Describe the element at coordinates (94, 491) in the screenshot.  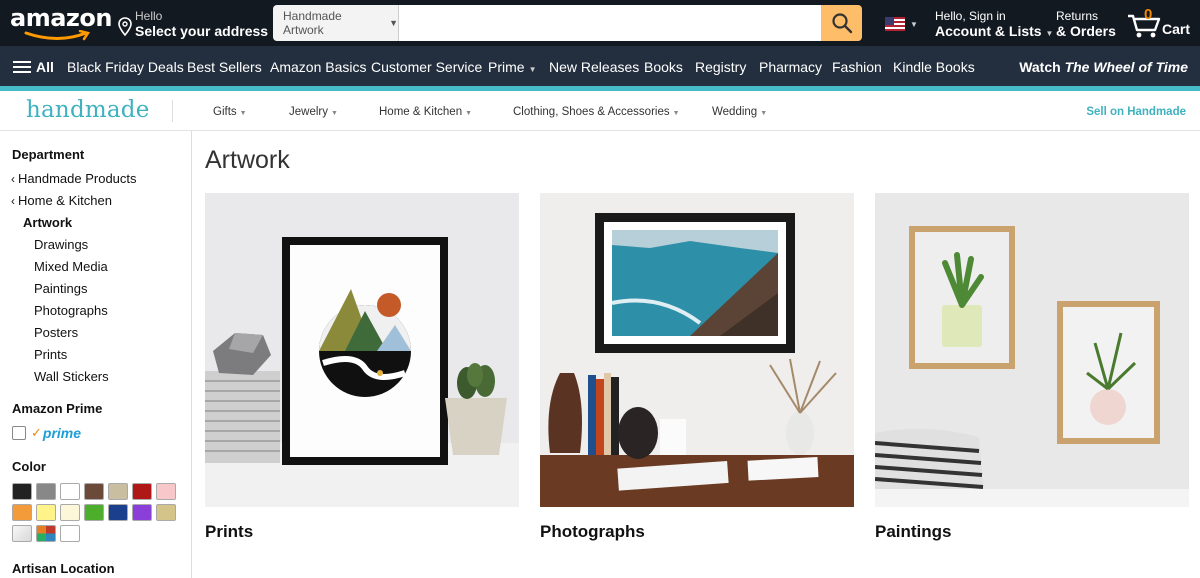
I see `color-swatch-brown` at that location.